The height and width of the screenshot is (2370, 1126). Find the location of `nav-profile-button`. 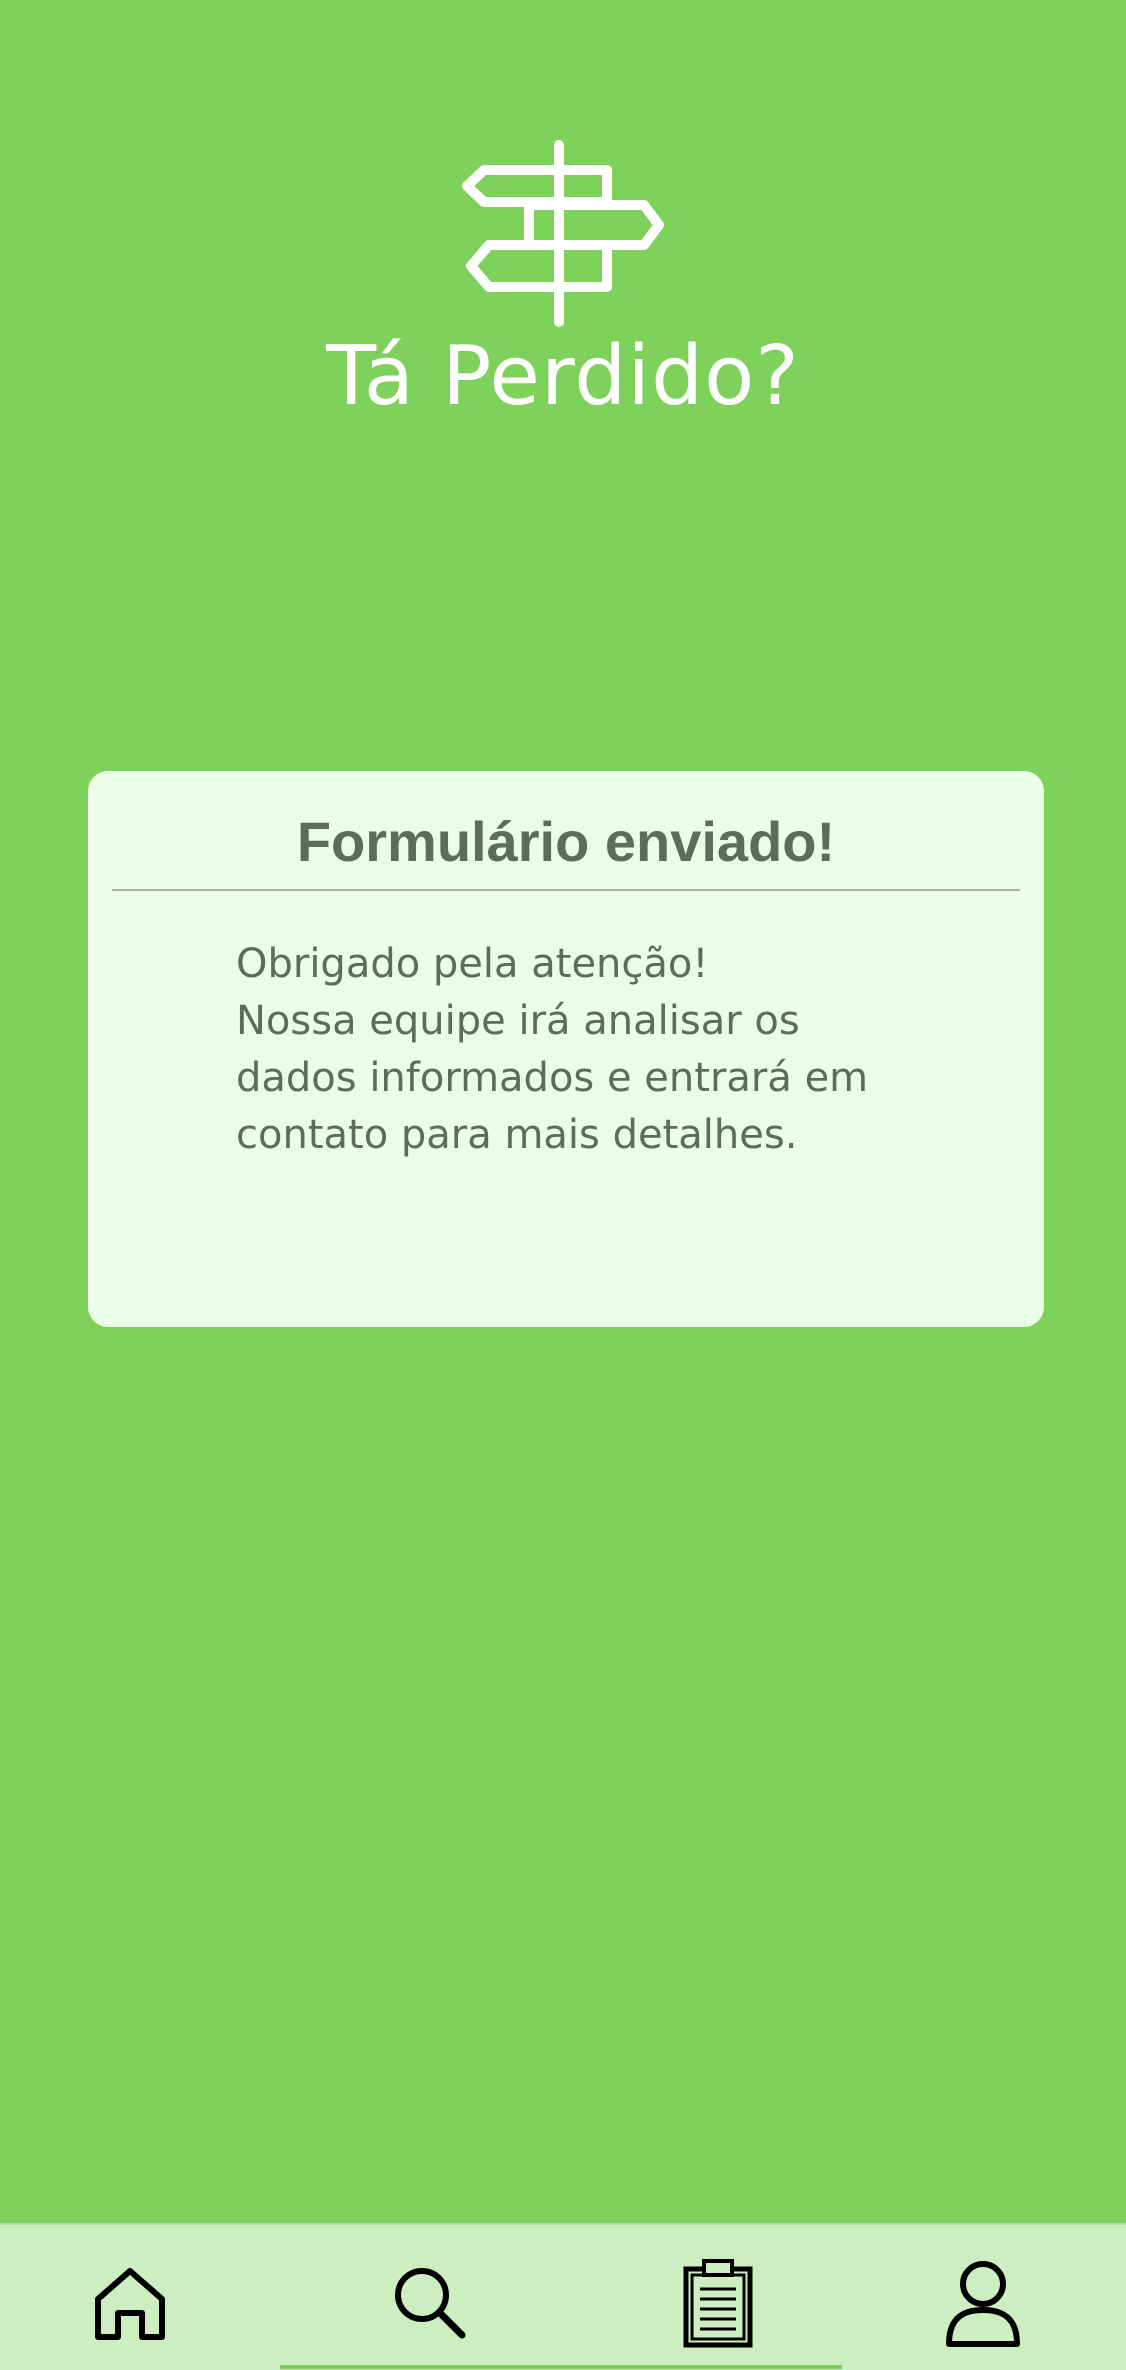

nav-profile-button is located at coordinates (983, 2303).